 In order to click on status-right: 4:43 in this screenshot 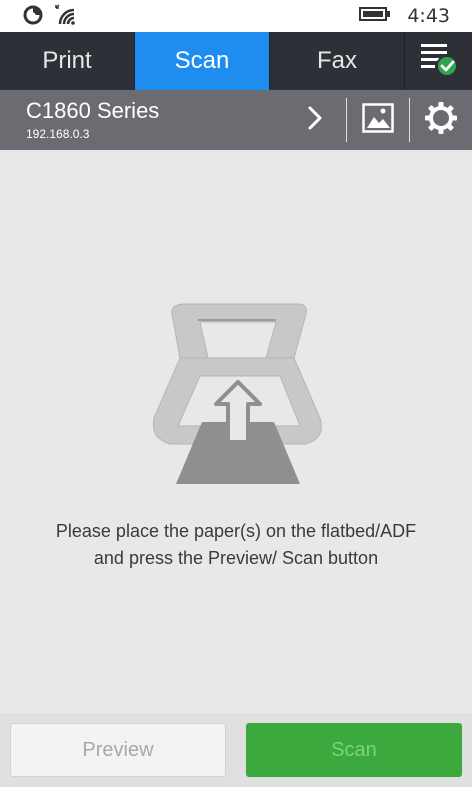, I will do `click(404, 16)`.